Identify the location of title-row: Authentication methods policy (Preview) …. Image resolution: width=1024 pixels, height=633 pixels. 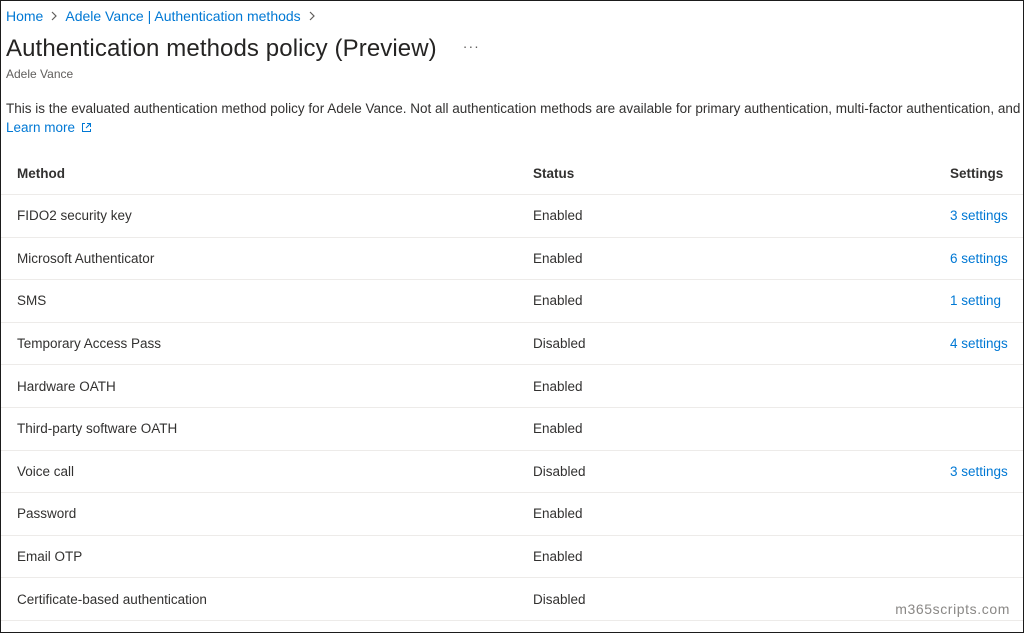
(243, 49).